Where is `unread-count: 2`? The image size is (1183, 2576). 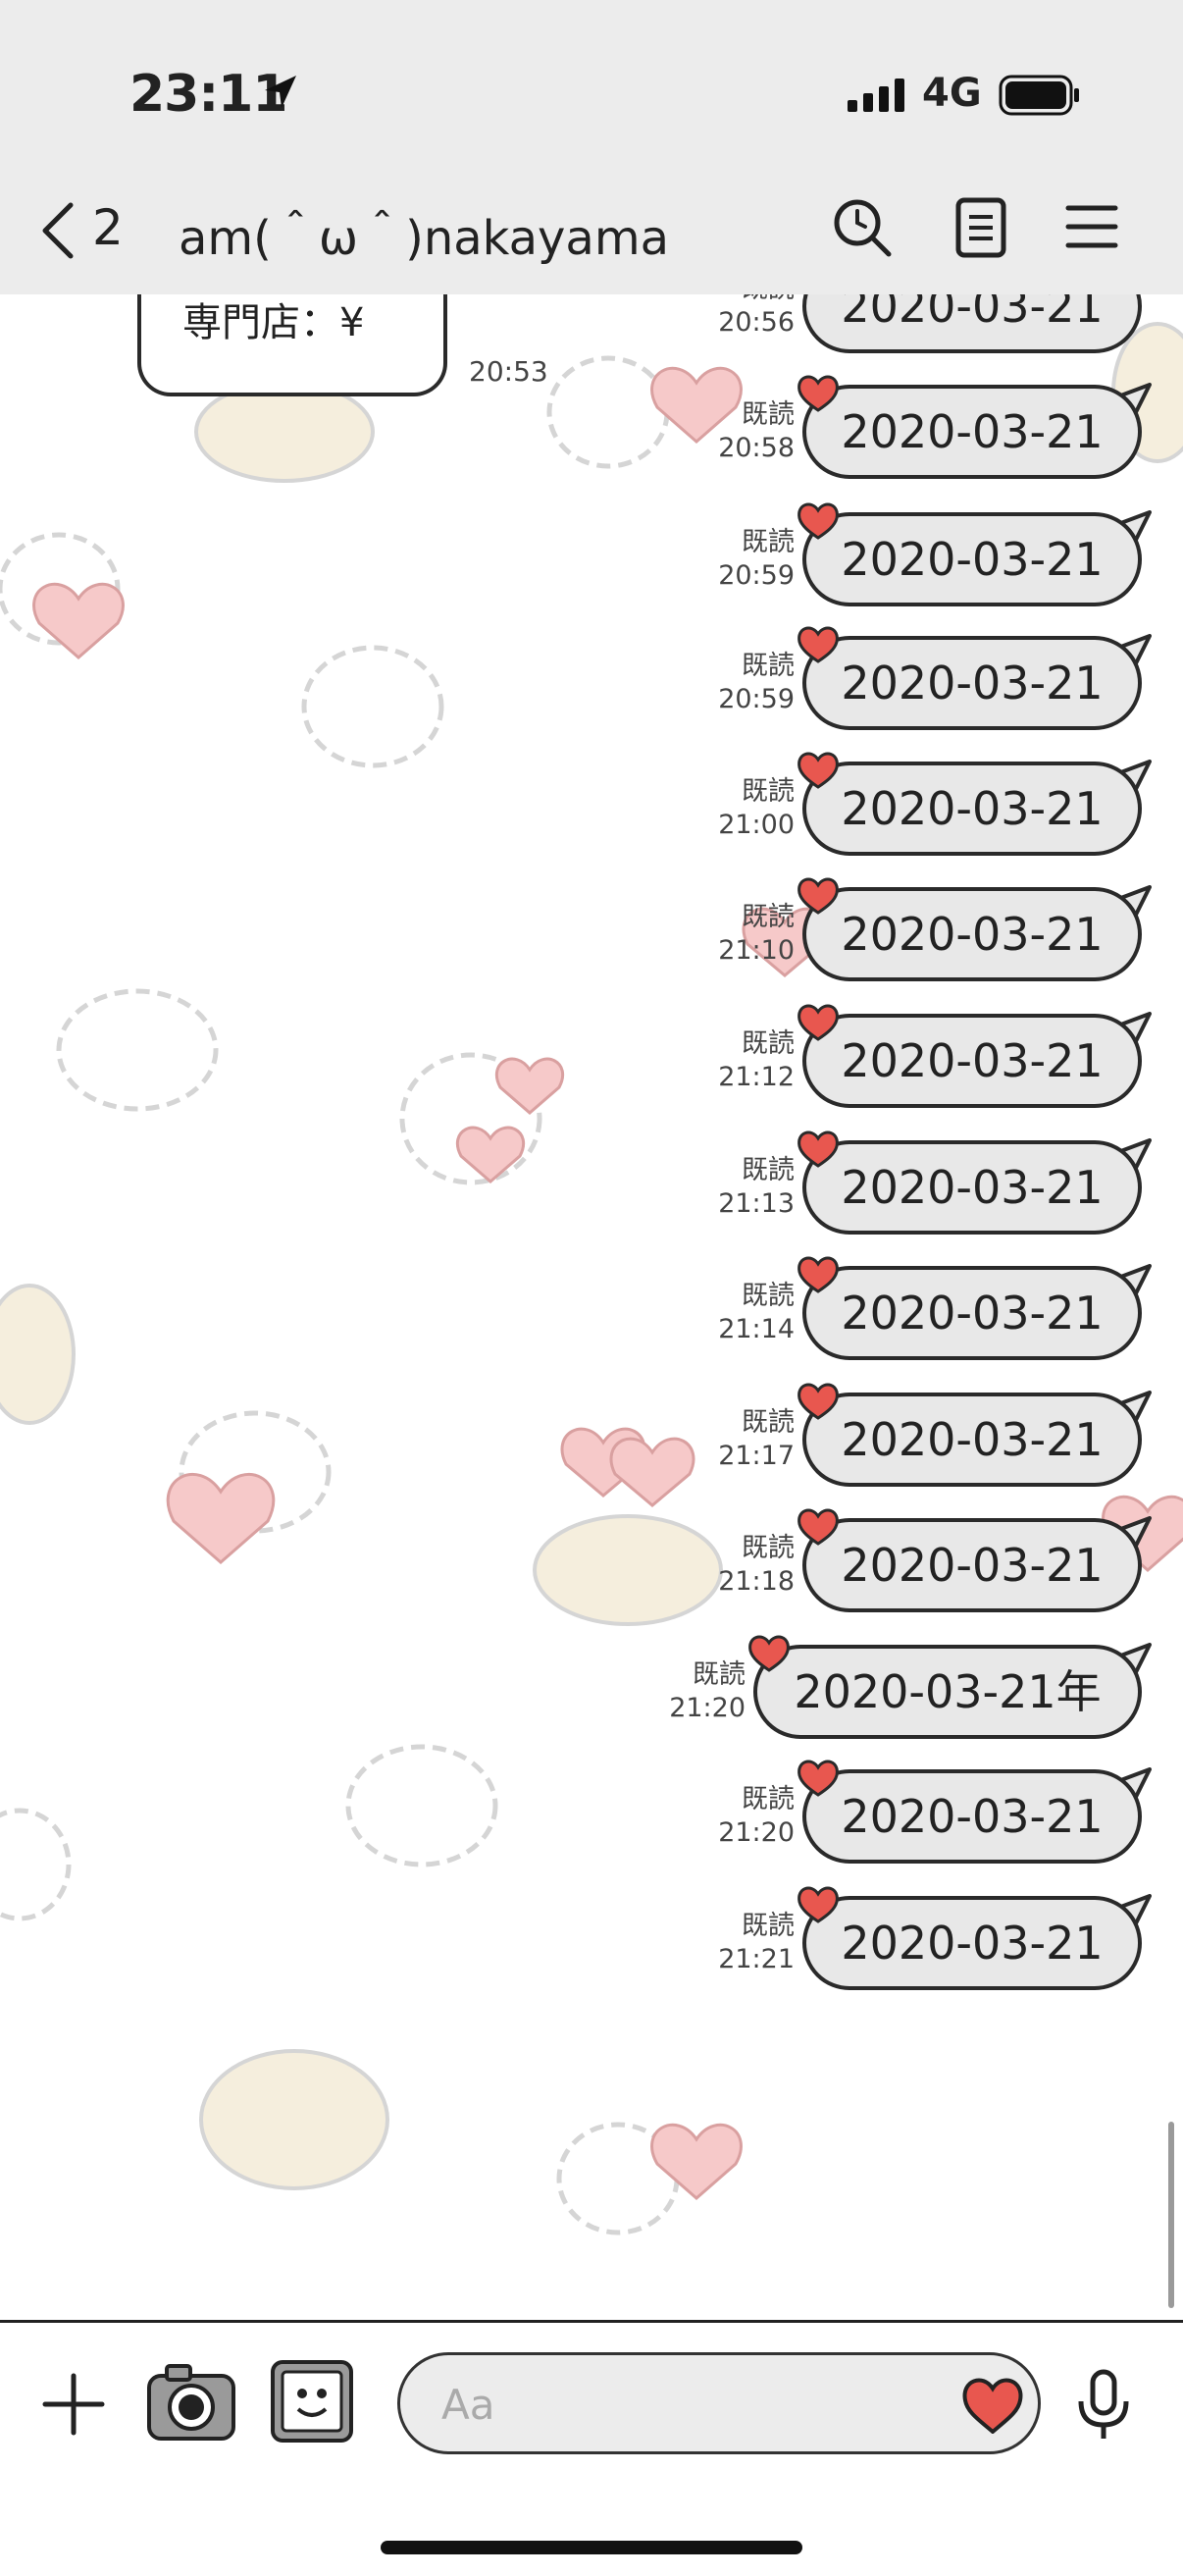
unread-count: 2 is located at coordinates (108, 227).